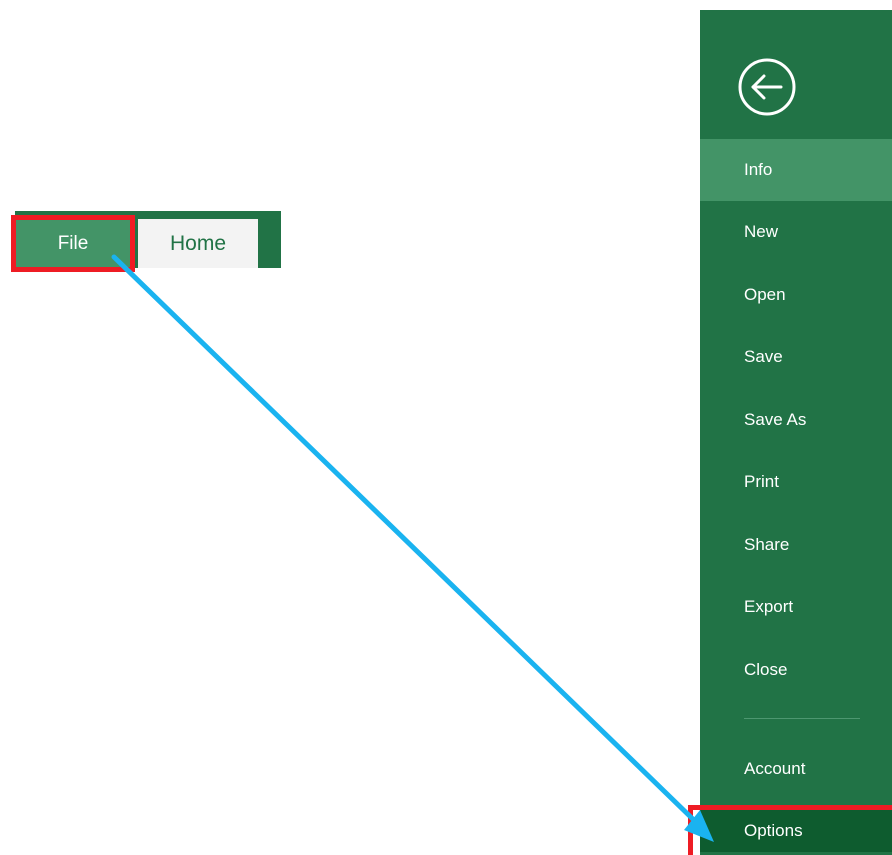 Image resolution: width=892 pixels, height=855 pixels. Describe the element at coordinates (796, 357) in the screenshot. I see `backstage-item-save: Save` at that location.